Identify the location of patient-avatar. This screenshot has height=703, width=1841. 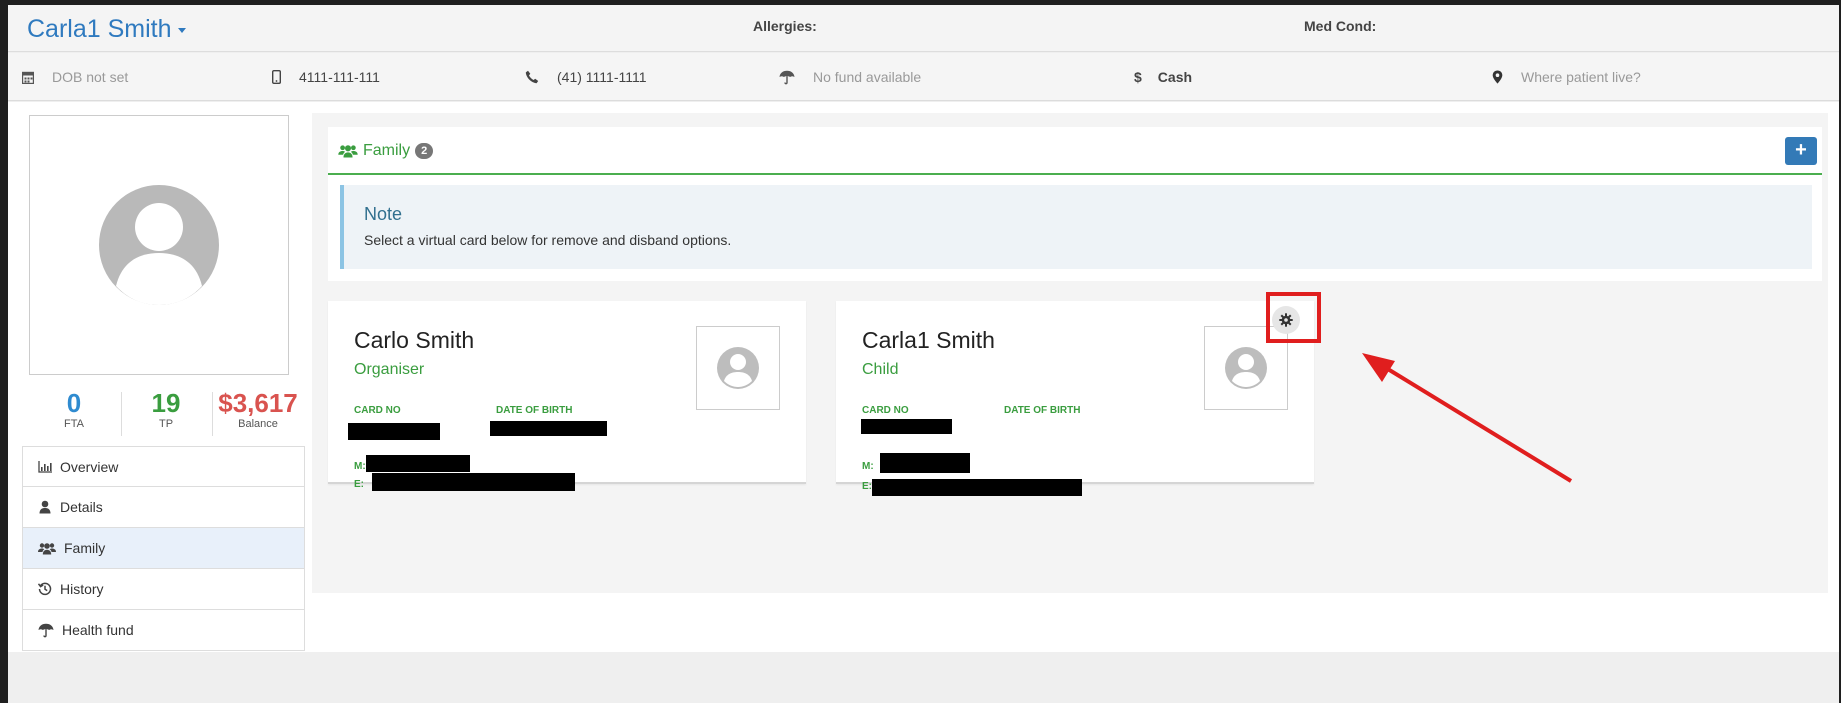
(159, 245).